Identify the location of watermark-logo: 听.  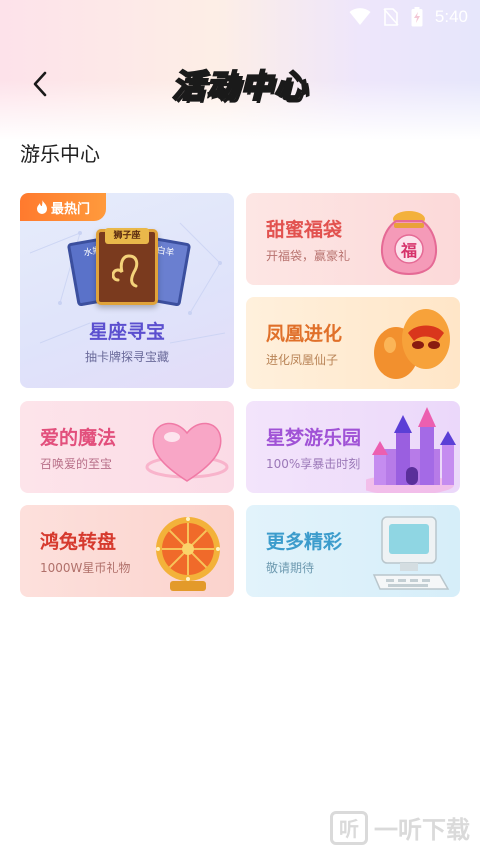
(349, 827).